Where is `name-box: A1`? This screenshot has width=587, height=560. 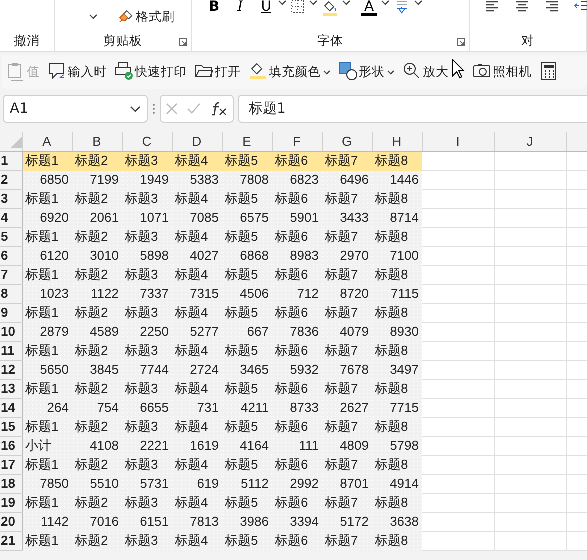 name-box: A1 is located at coordinates (75, 109).